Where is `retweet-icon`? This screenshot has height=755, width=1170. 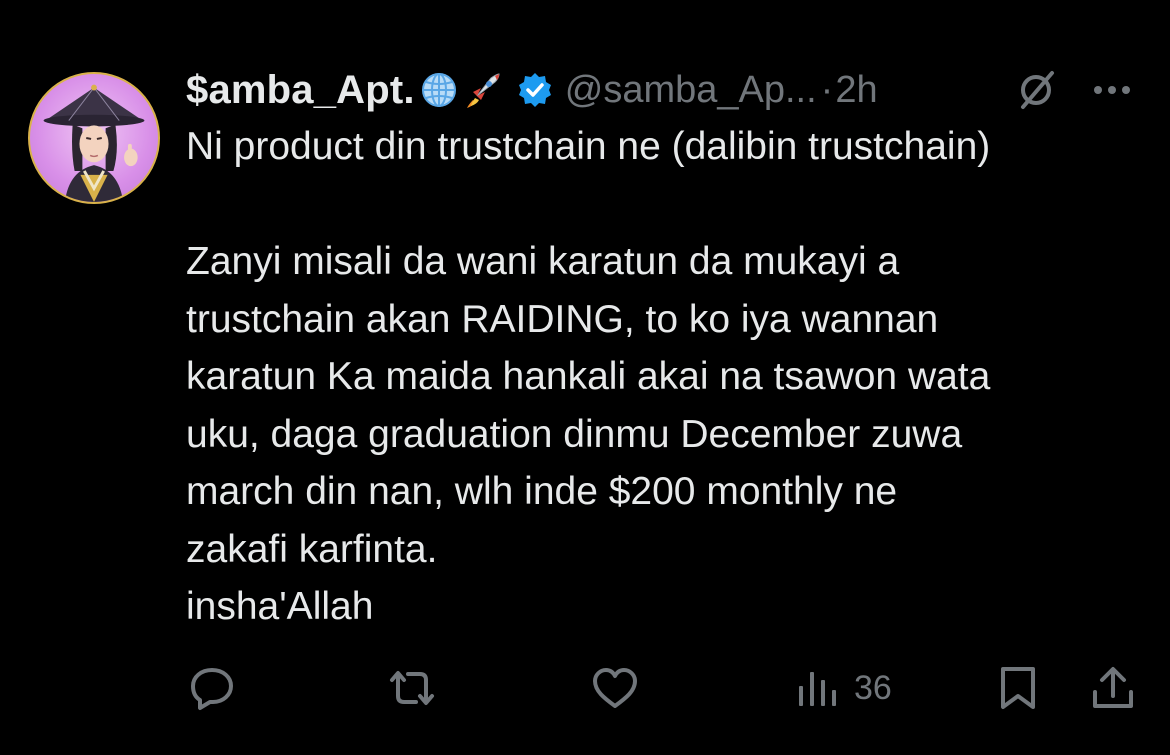
retweet-icon is located at coordinates (412, 688).